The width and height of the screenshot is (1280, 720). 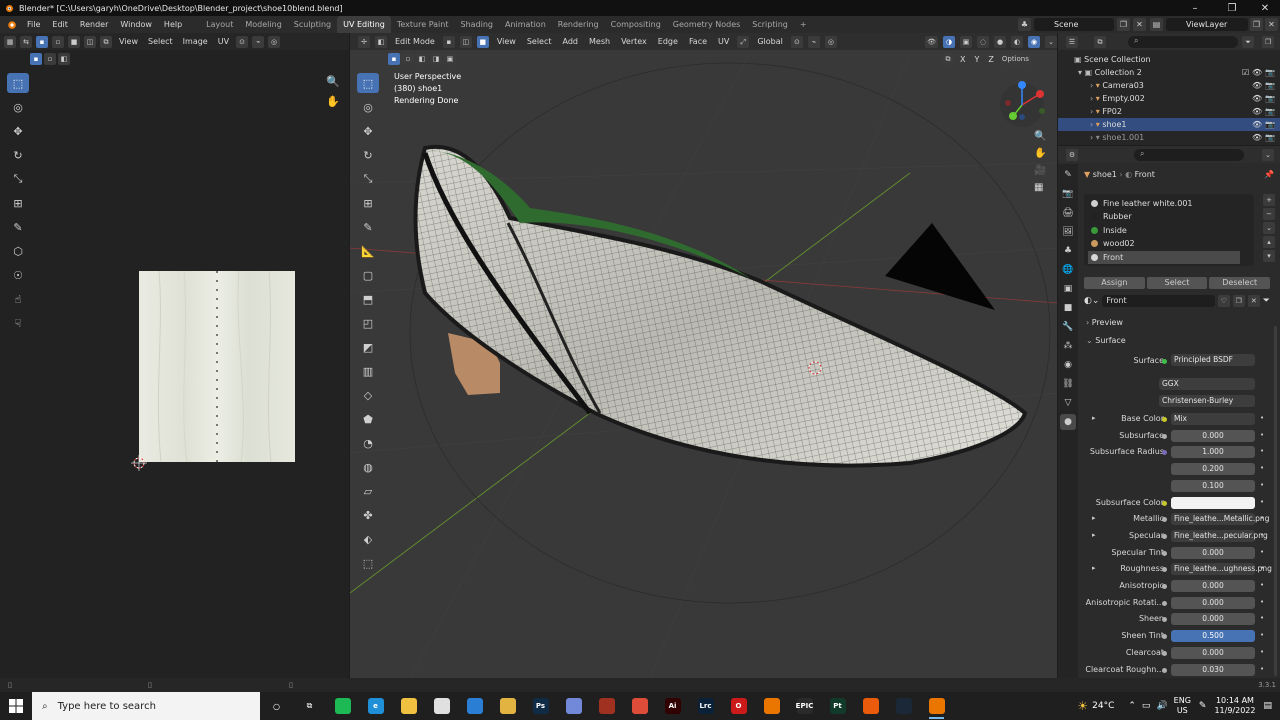 What do you see at coordinates (408, 706) in the screenshot?
I see `taskbar-app-files` at bounding box center [408, 706].